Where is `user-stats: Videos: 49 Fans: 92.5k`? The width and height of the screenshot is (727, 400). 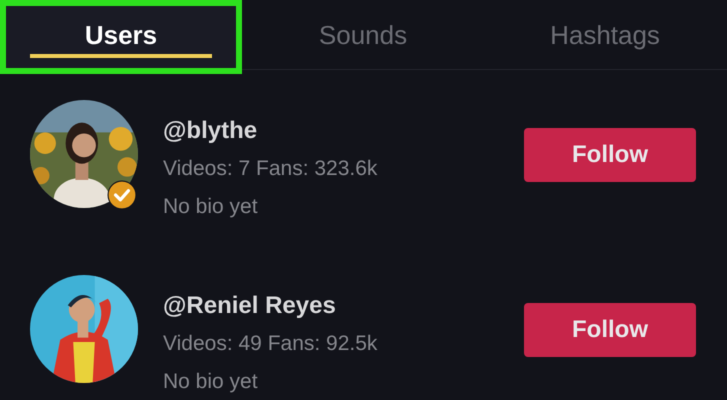 user-stats: Videos: 49 Fans: 92.5k is located at coordinates (270, 344).